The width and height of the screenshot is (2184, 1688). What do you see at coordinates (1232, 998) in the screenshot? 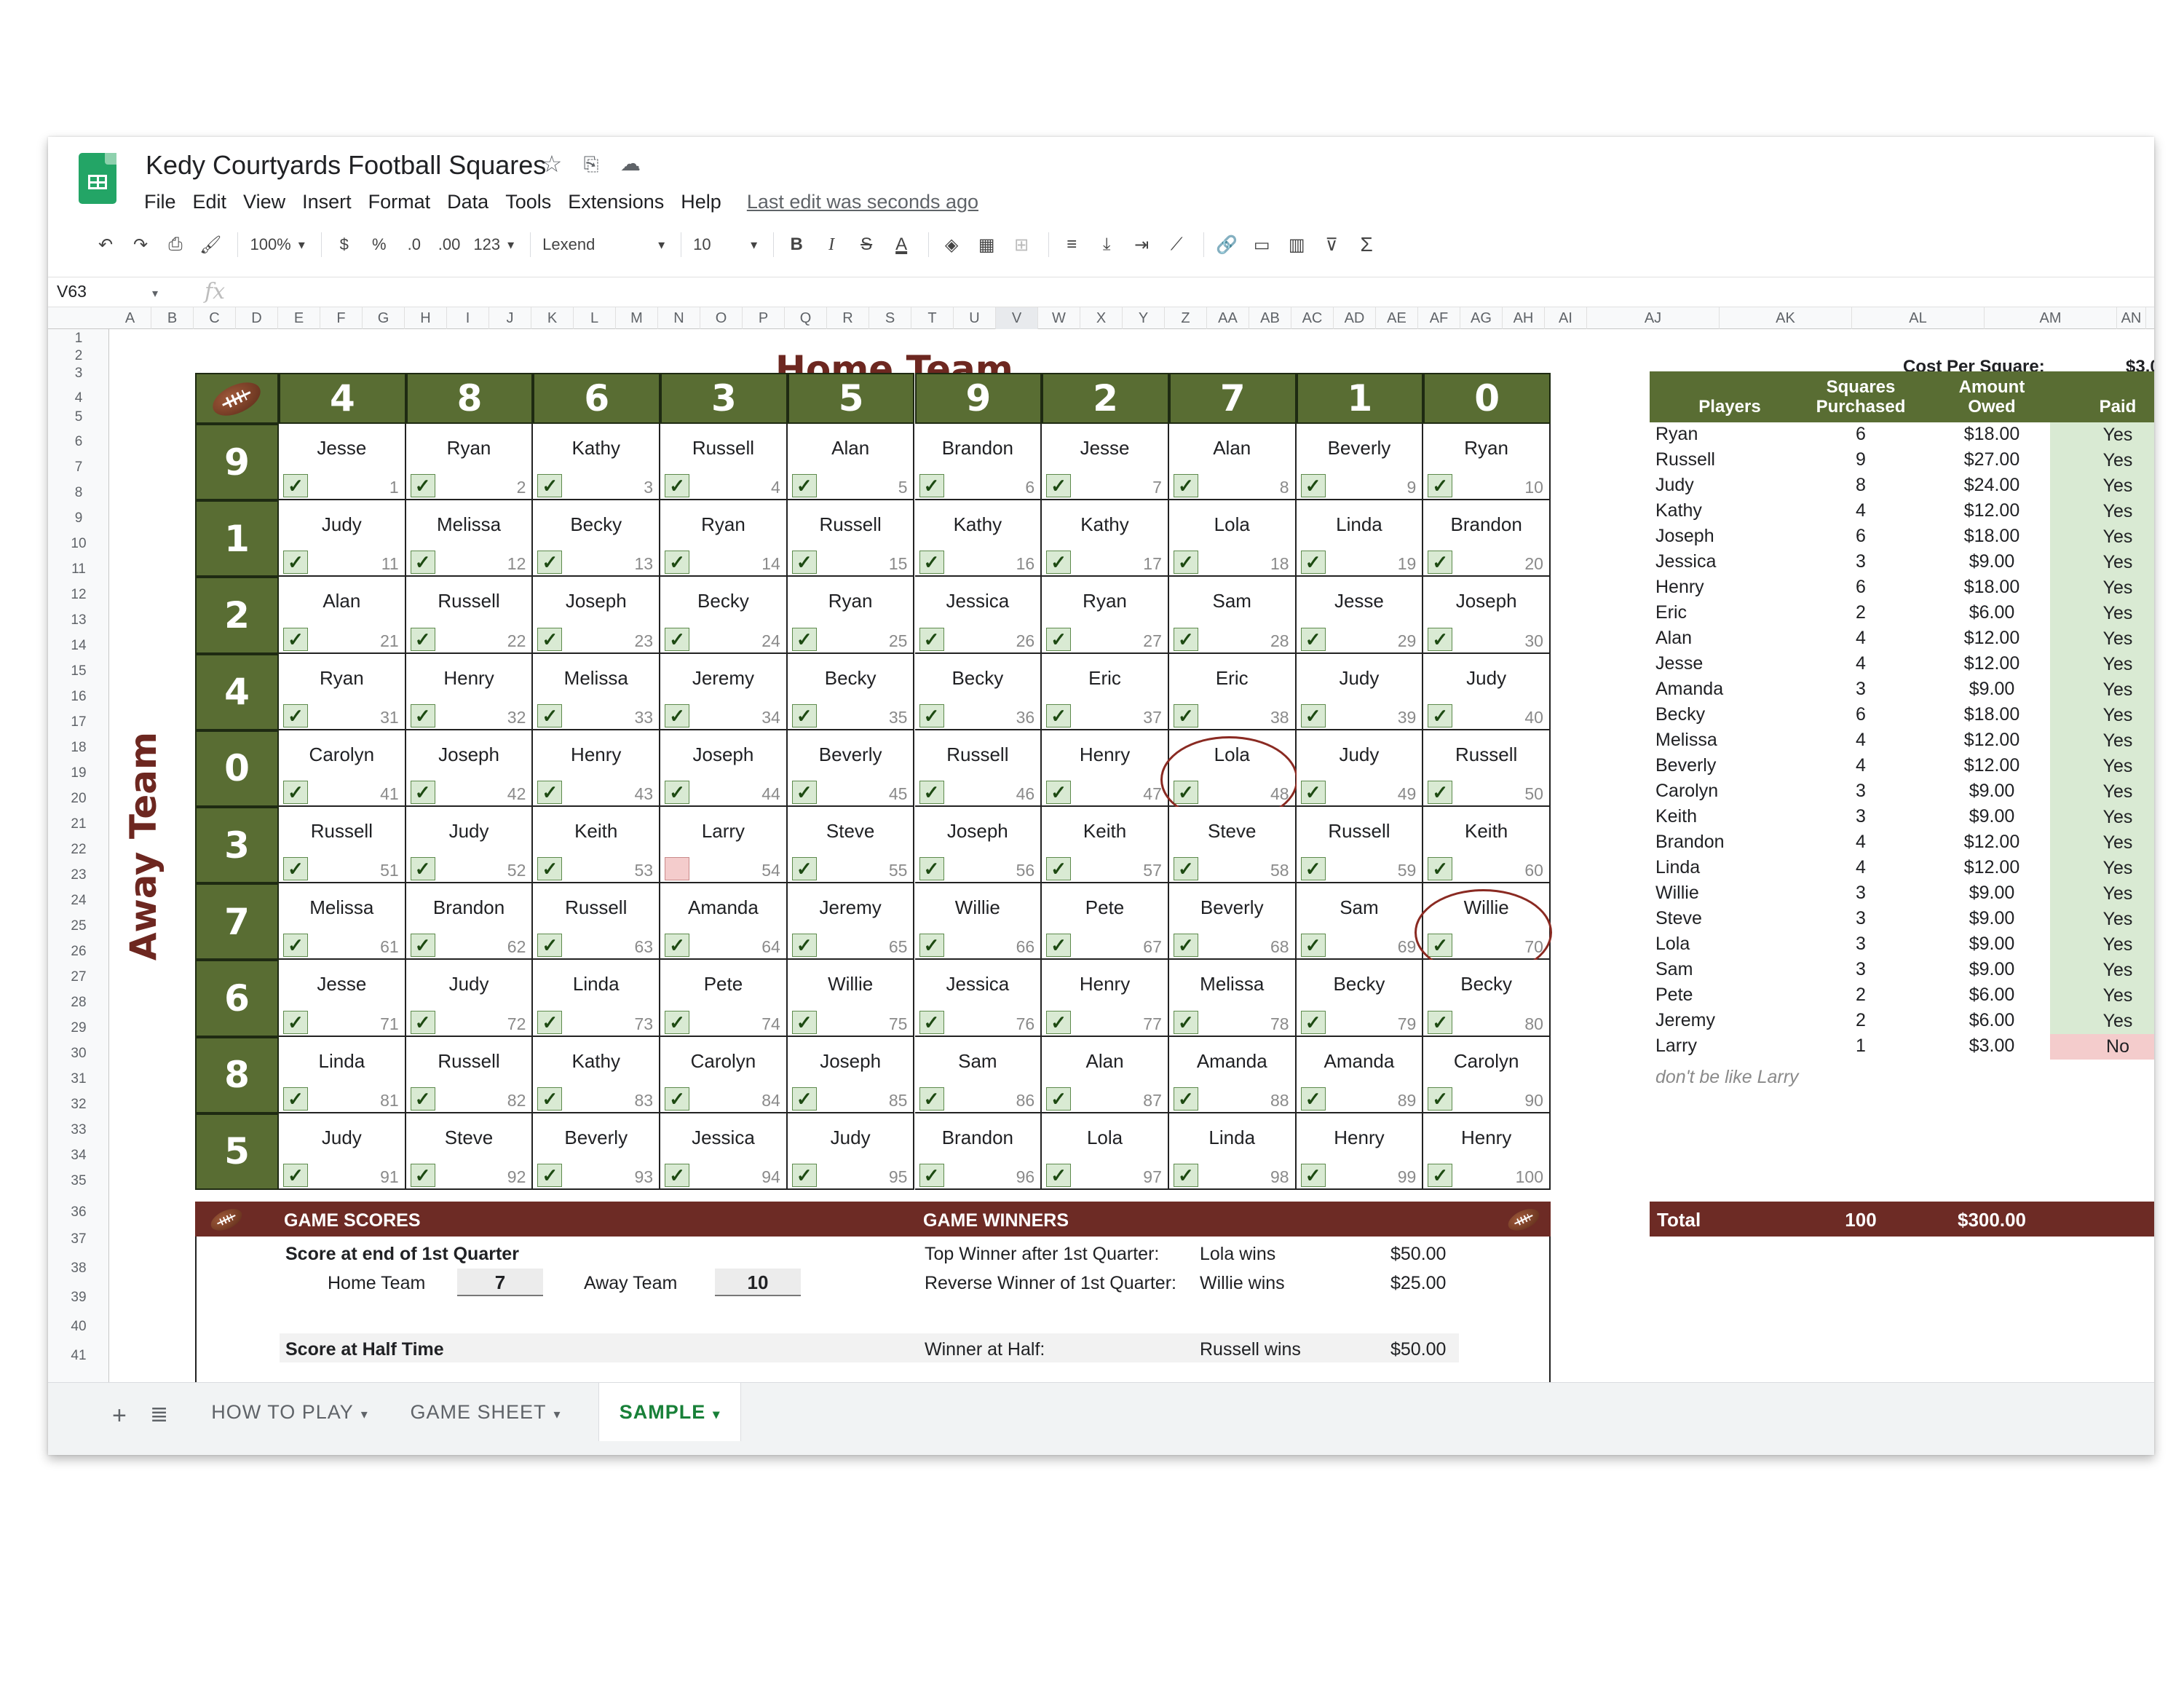
I see `square-cell: Melissa ✓ 78` at bounding box center [1232, 998].